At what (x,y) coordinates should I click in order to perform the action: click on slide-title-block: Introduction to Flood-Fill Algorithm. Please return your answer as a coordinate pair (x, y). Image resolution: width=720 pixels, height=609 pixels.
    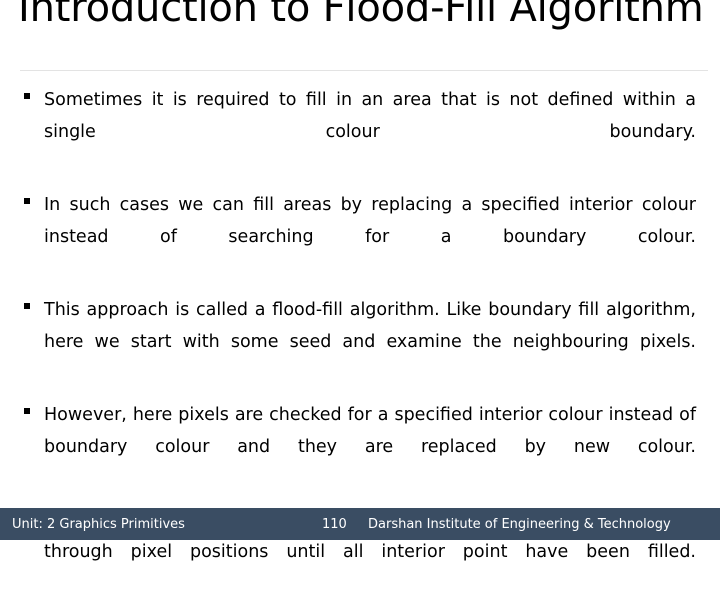
    Looking at the image, I should click on (363, 15).